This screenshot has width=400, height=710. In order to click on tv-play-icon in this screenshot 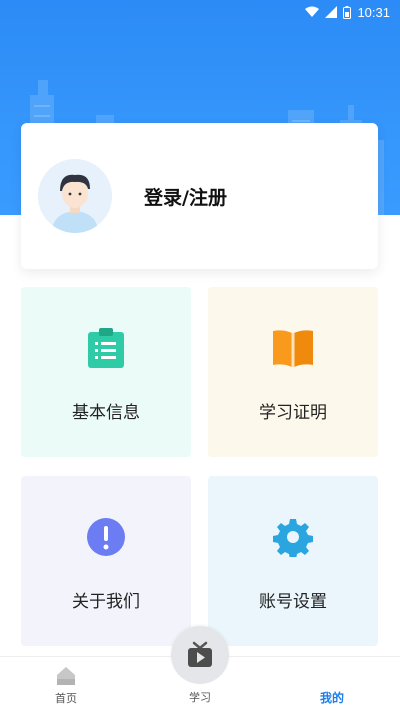, I will do `click(200, 654)`.